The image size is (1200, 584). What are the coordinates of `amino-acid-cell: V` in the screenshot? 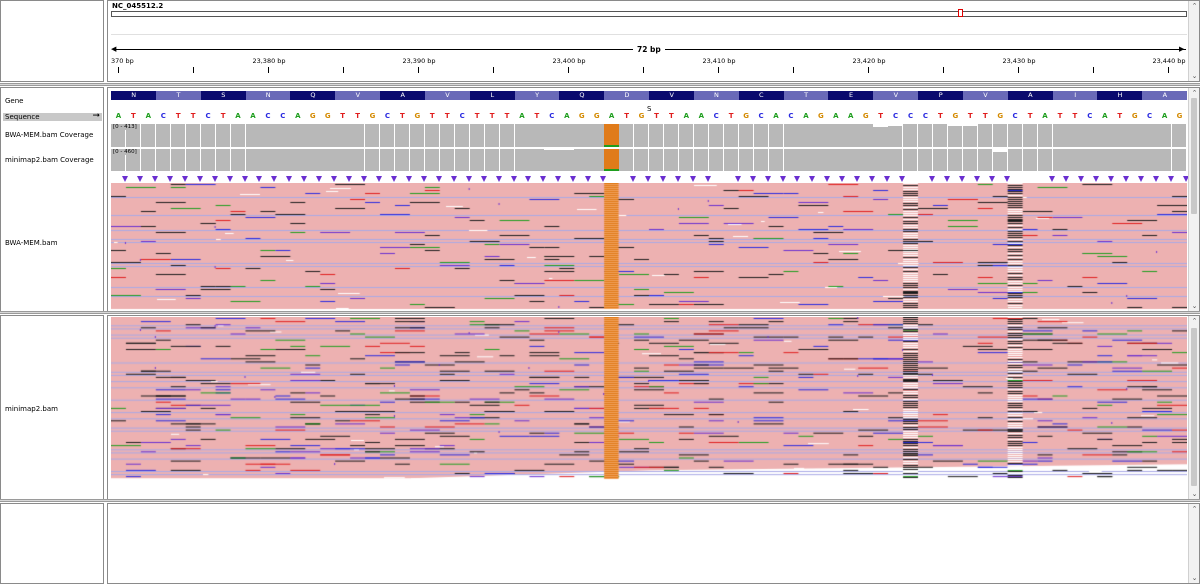 It's located at (358, 95).